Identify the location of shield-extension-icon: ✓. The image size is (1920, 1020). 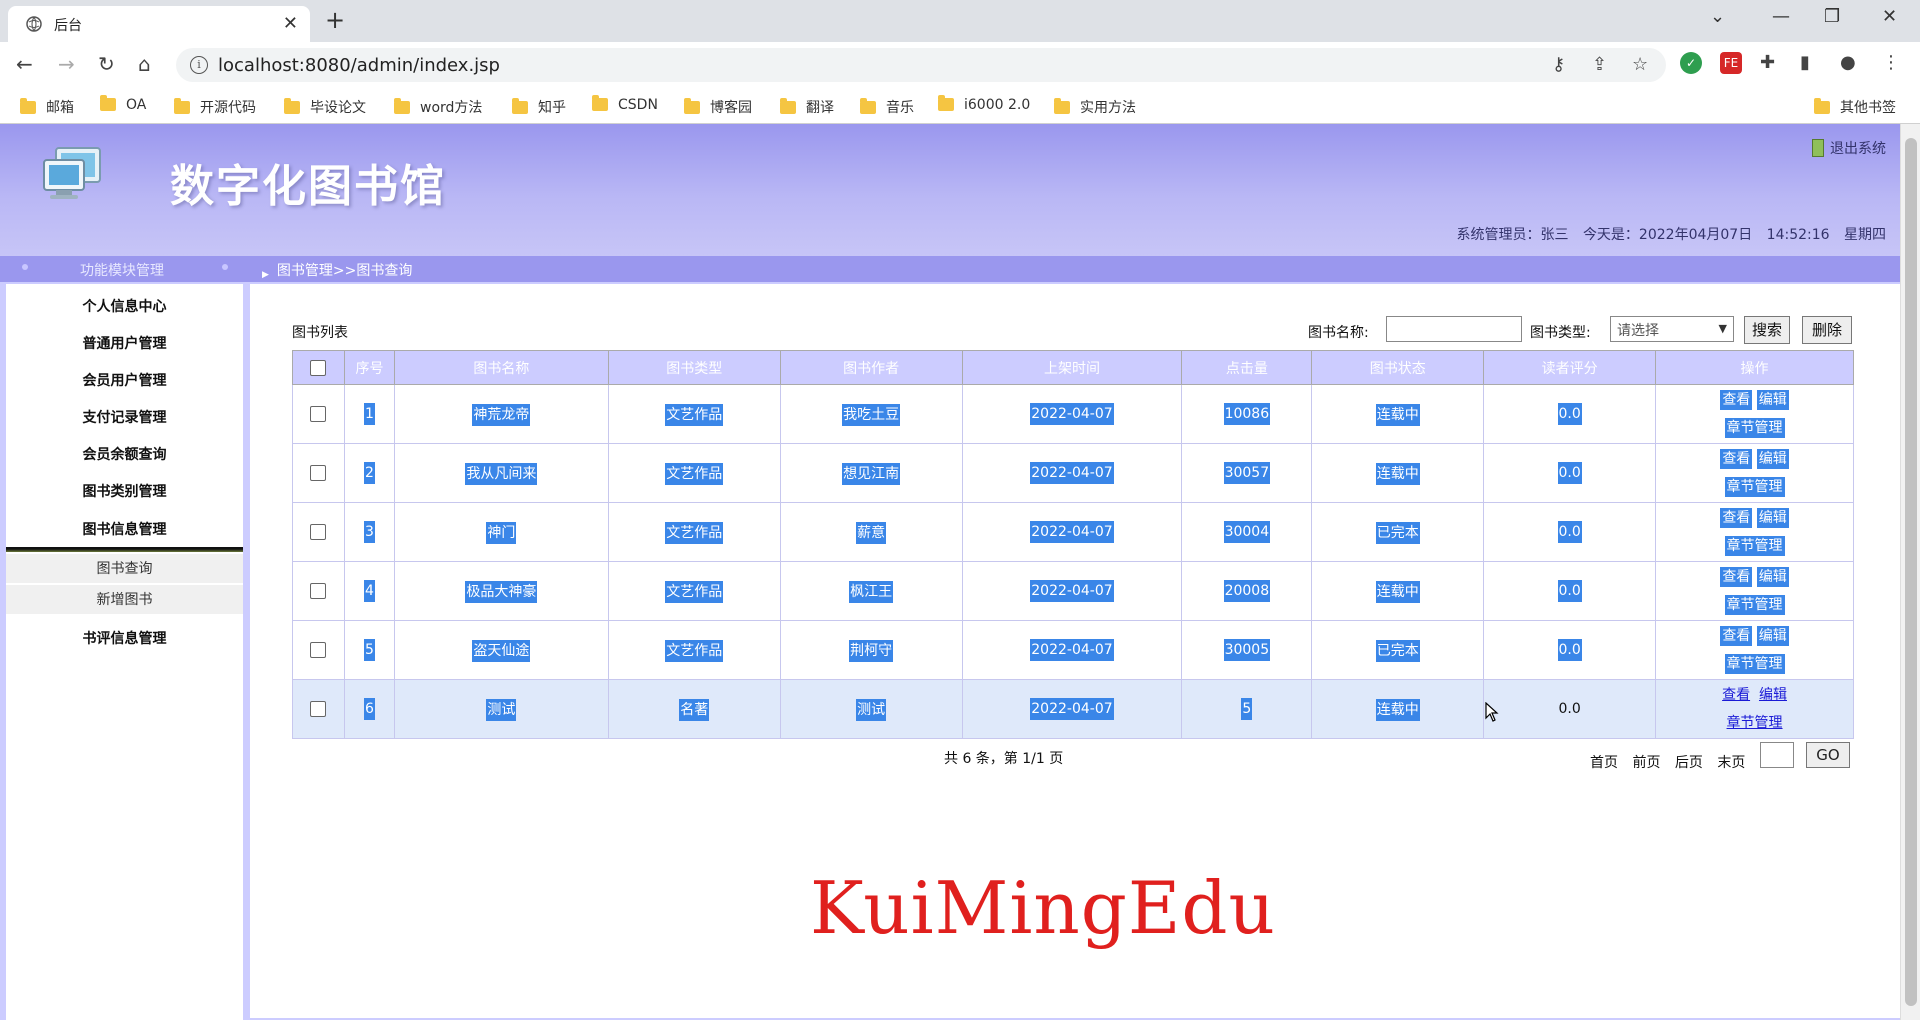
(1691, 63).